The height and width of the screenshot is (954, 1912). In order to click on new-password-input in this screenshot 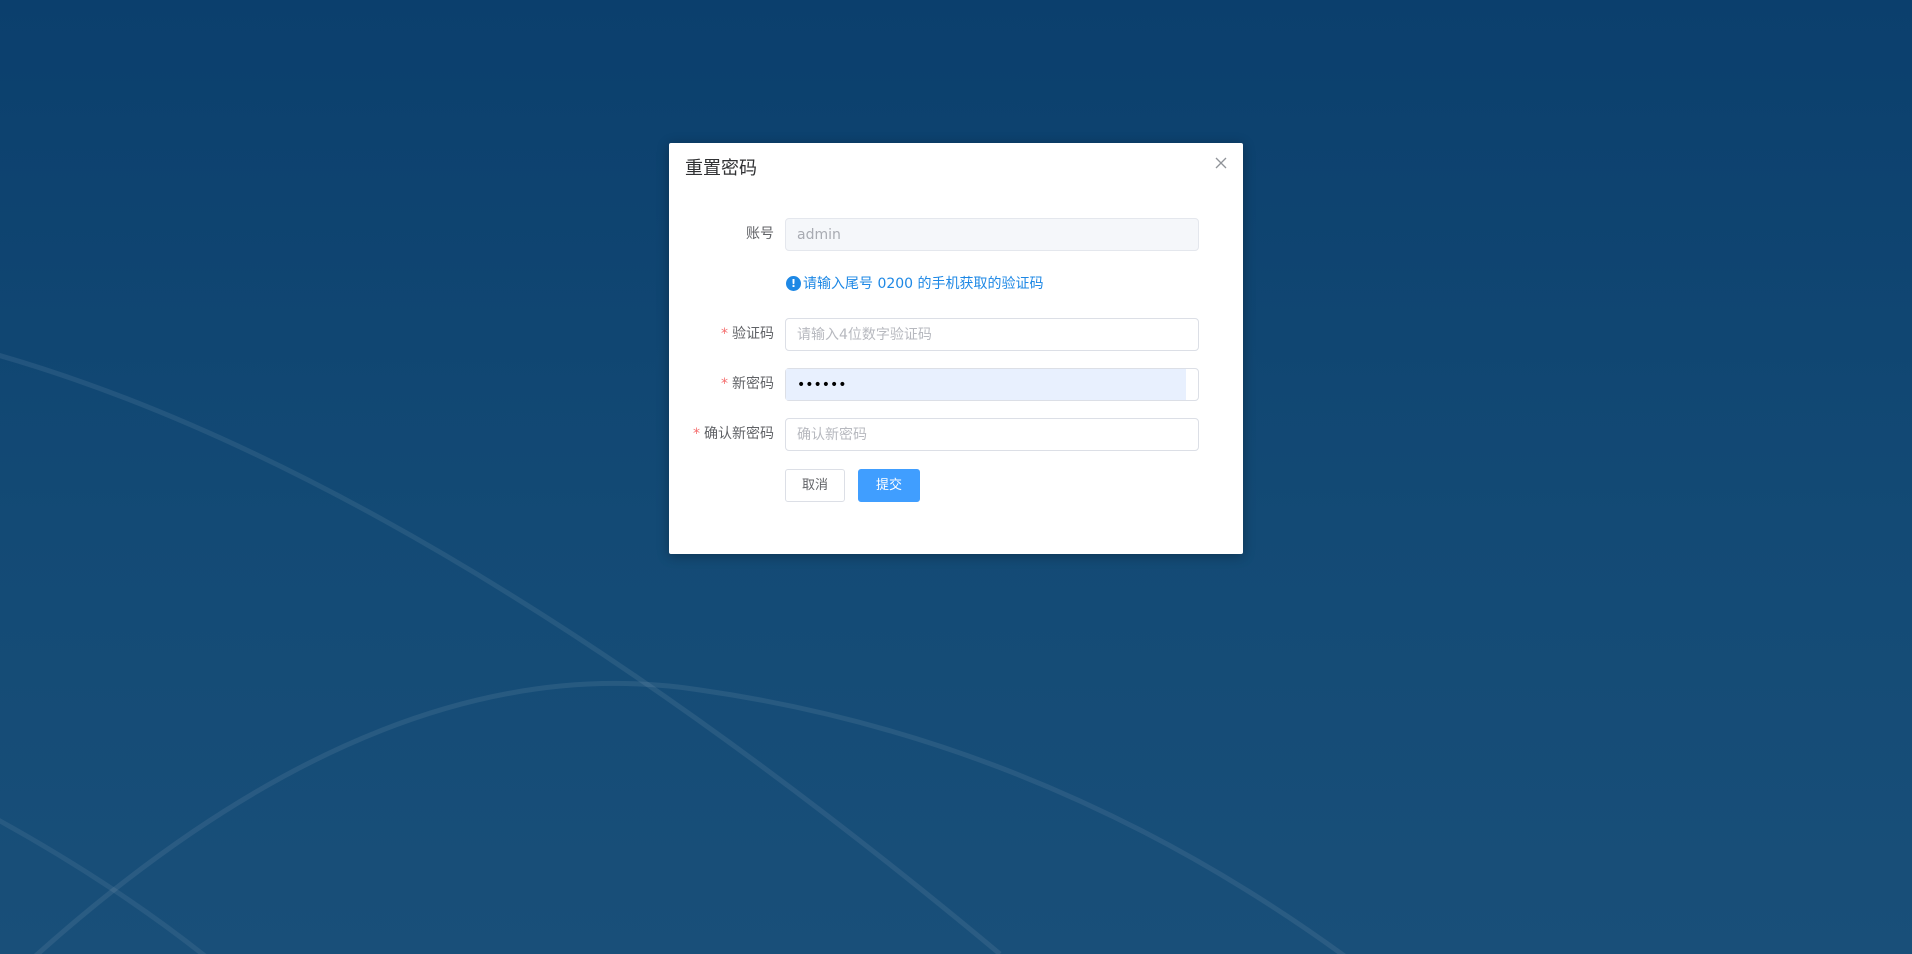, I will do `click(986, 384)`.